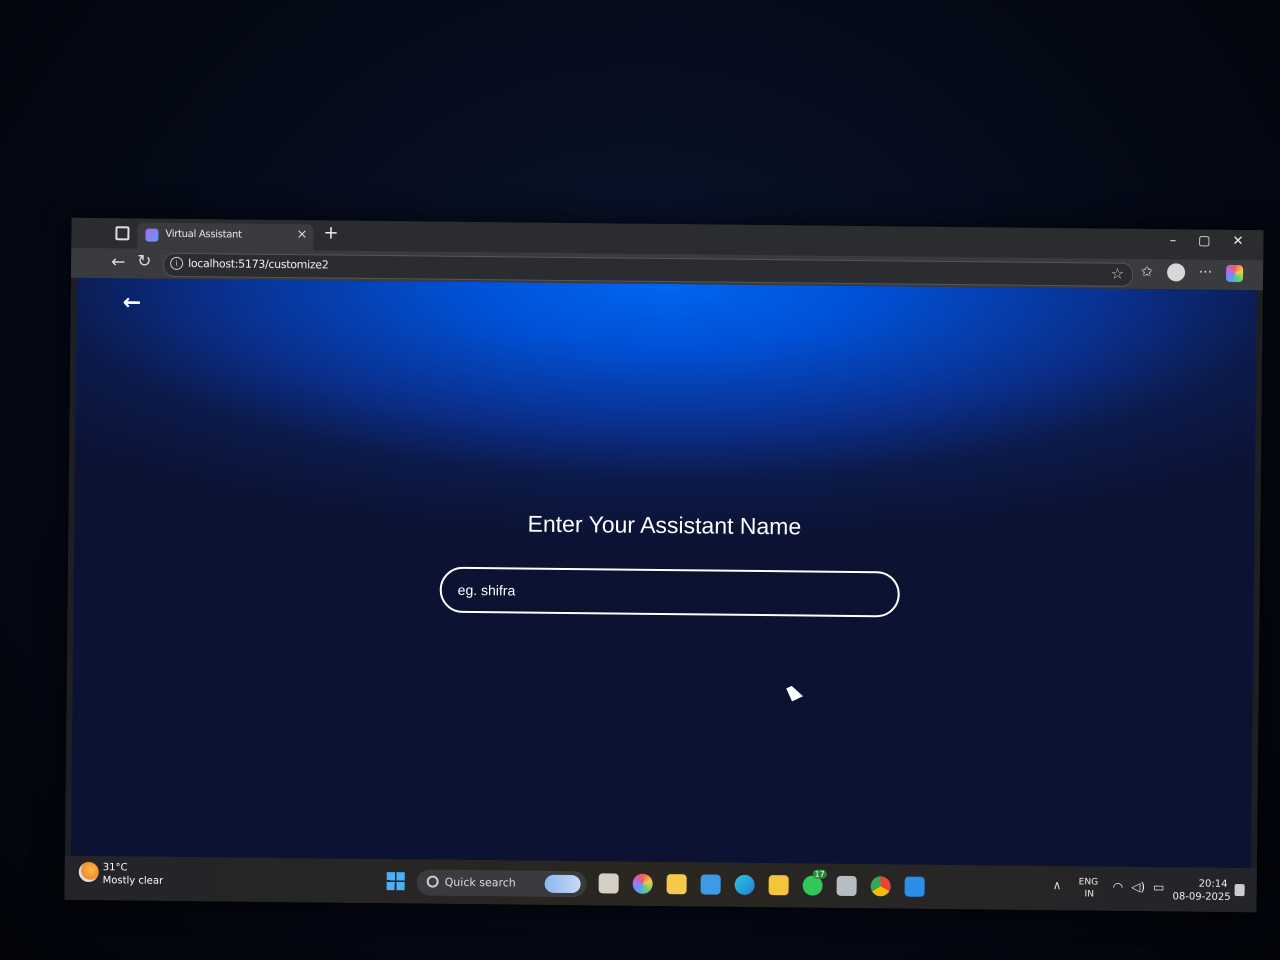 This screenshot has width=1280, height=960. I want to click on whatsapp-icon: 17, so click(814, 882).